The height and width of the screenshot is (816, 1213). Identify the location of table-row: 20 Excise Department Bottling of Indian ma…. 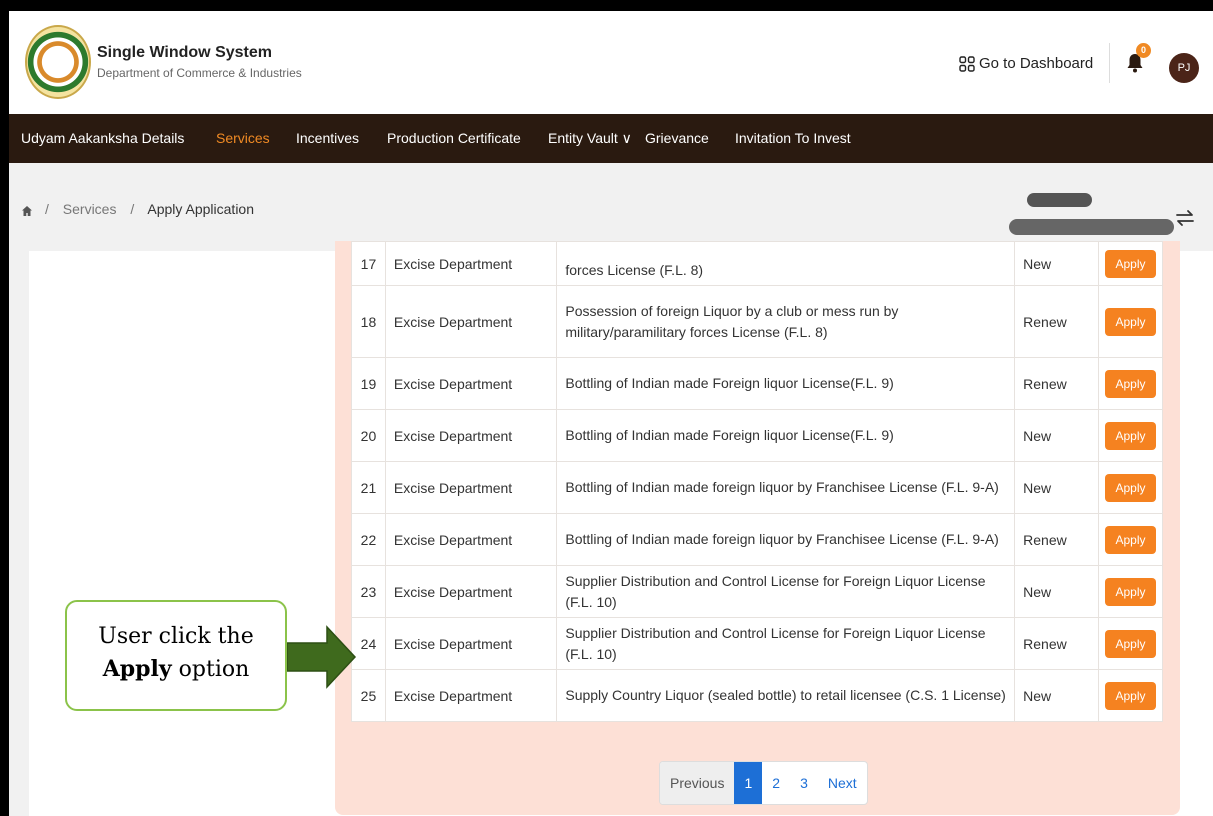
(757, 435).